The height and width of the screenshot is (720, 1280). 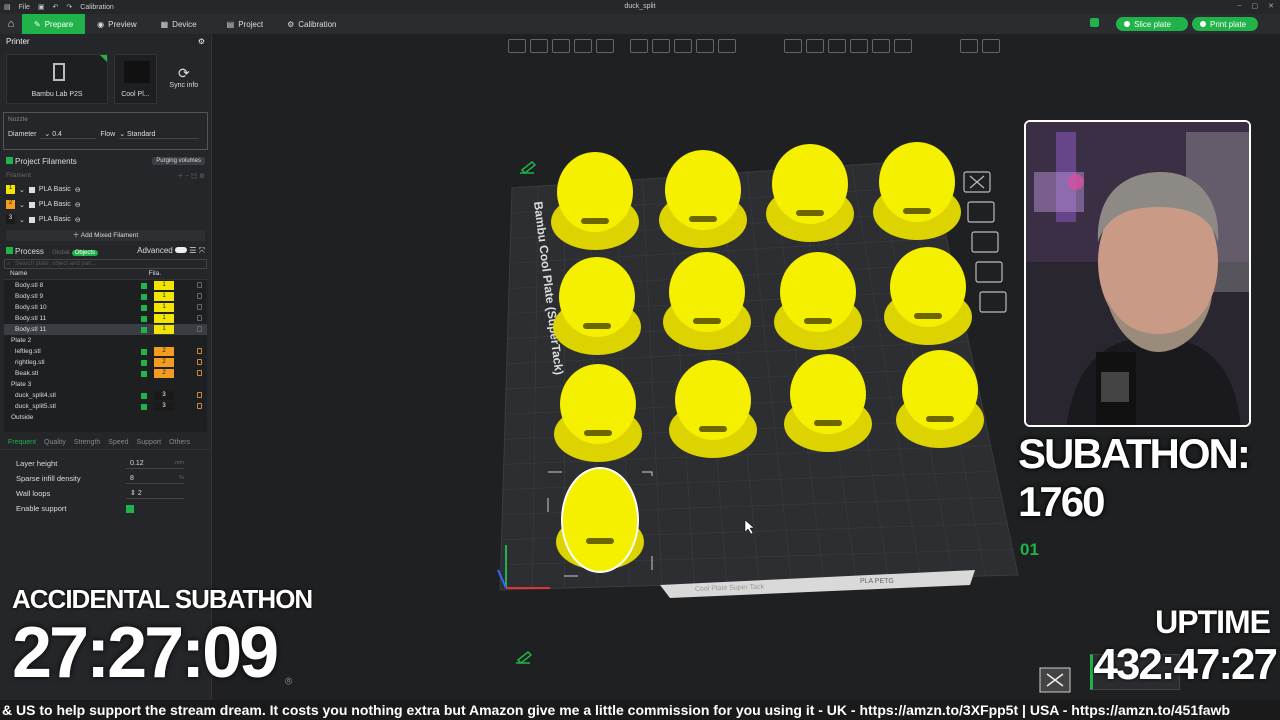 I want to click on gear-icon: ⚙, so click(x=201, y=41).